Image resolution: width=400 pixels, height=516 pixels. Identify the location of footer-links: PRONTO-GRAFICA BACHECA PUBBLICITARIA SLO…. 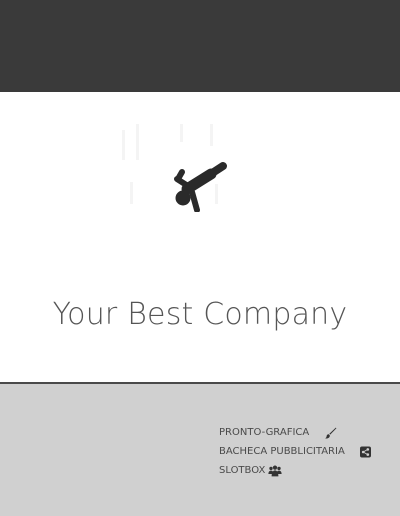
(306, 451).